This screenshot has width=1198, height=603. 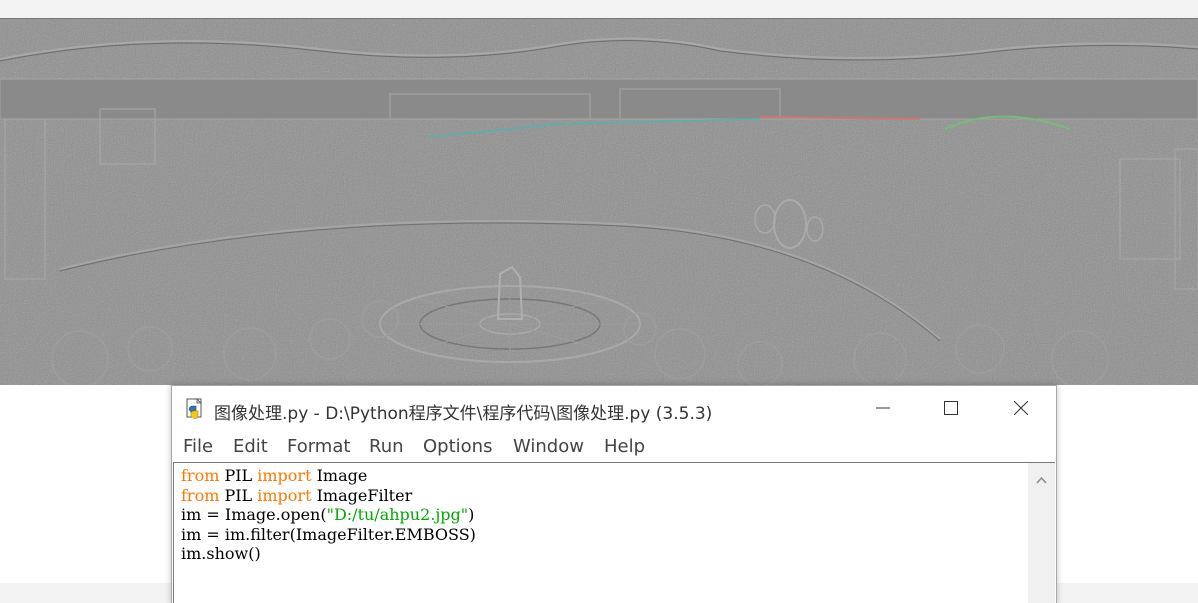 What do you see at coordinates (397, 514) in the screenshot?
I see `string-literal: "D:/tu/ahpu2.jpg"` at bounding box center [397, 514].